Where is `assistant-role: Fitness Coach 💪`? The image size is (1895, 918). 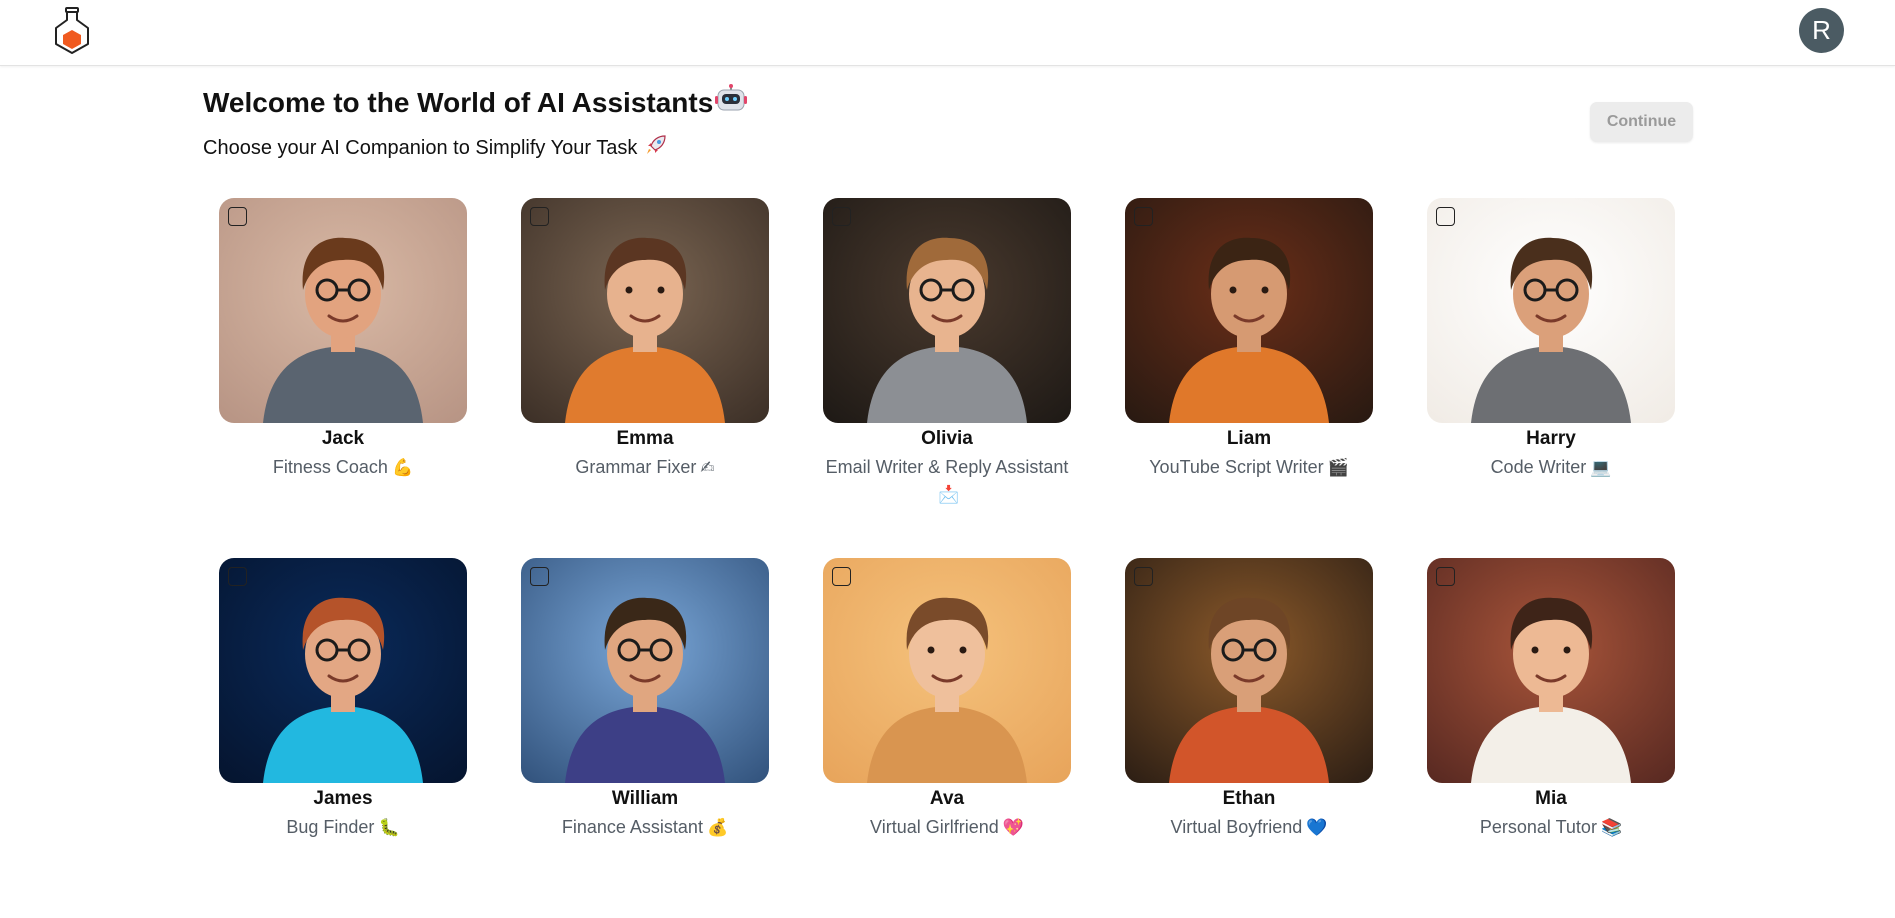 assistant-role: Fitness Coach 💪 is located at coordinates (343, 468).